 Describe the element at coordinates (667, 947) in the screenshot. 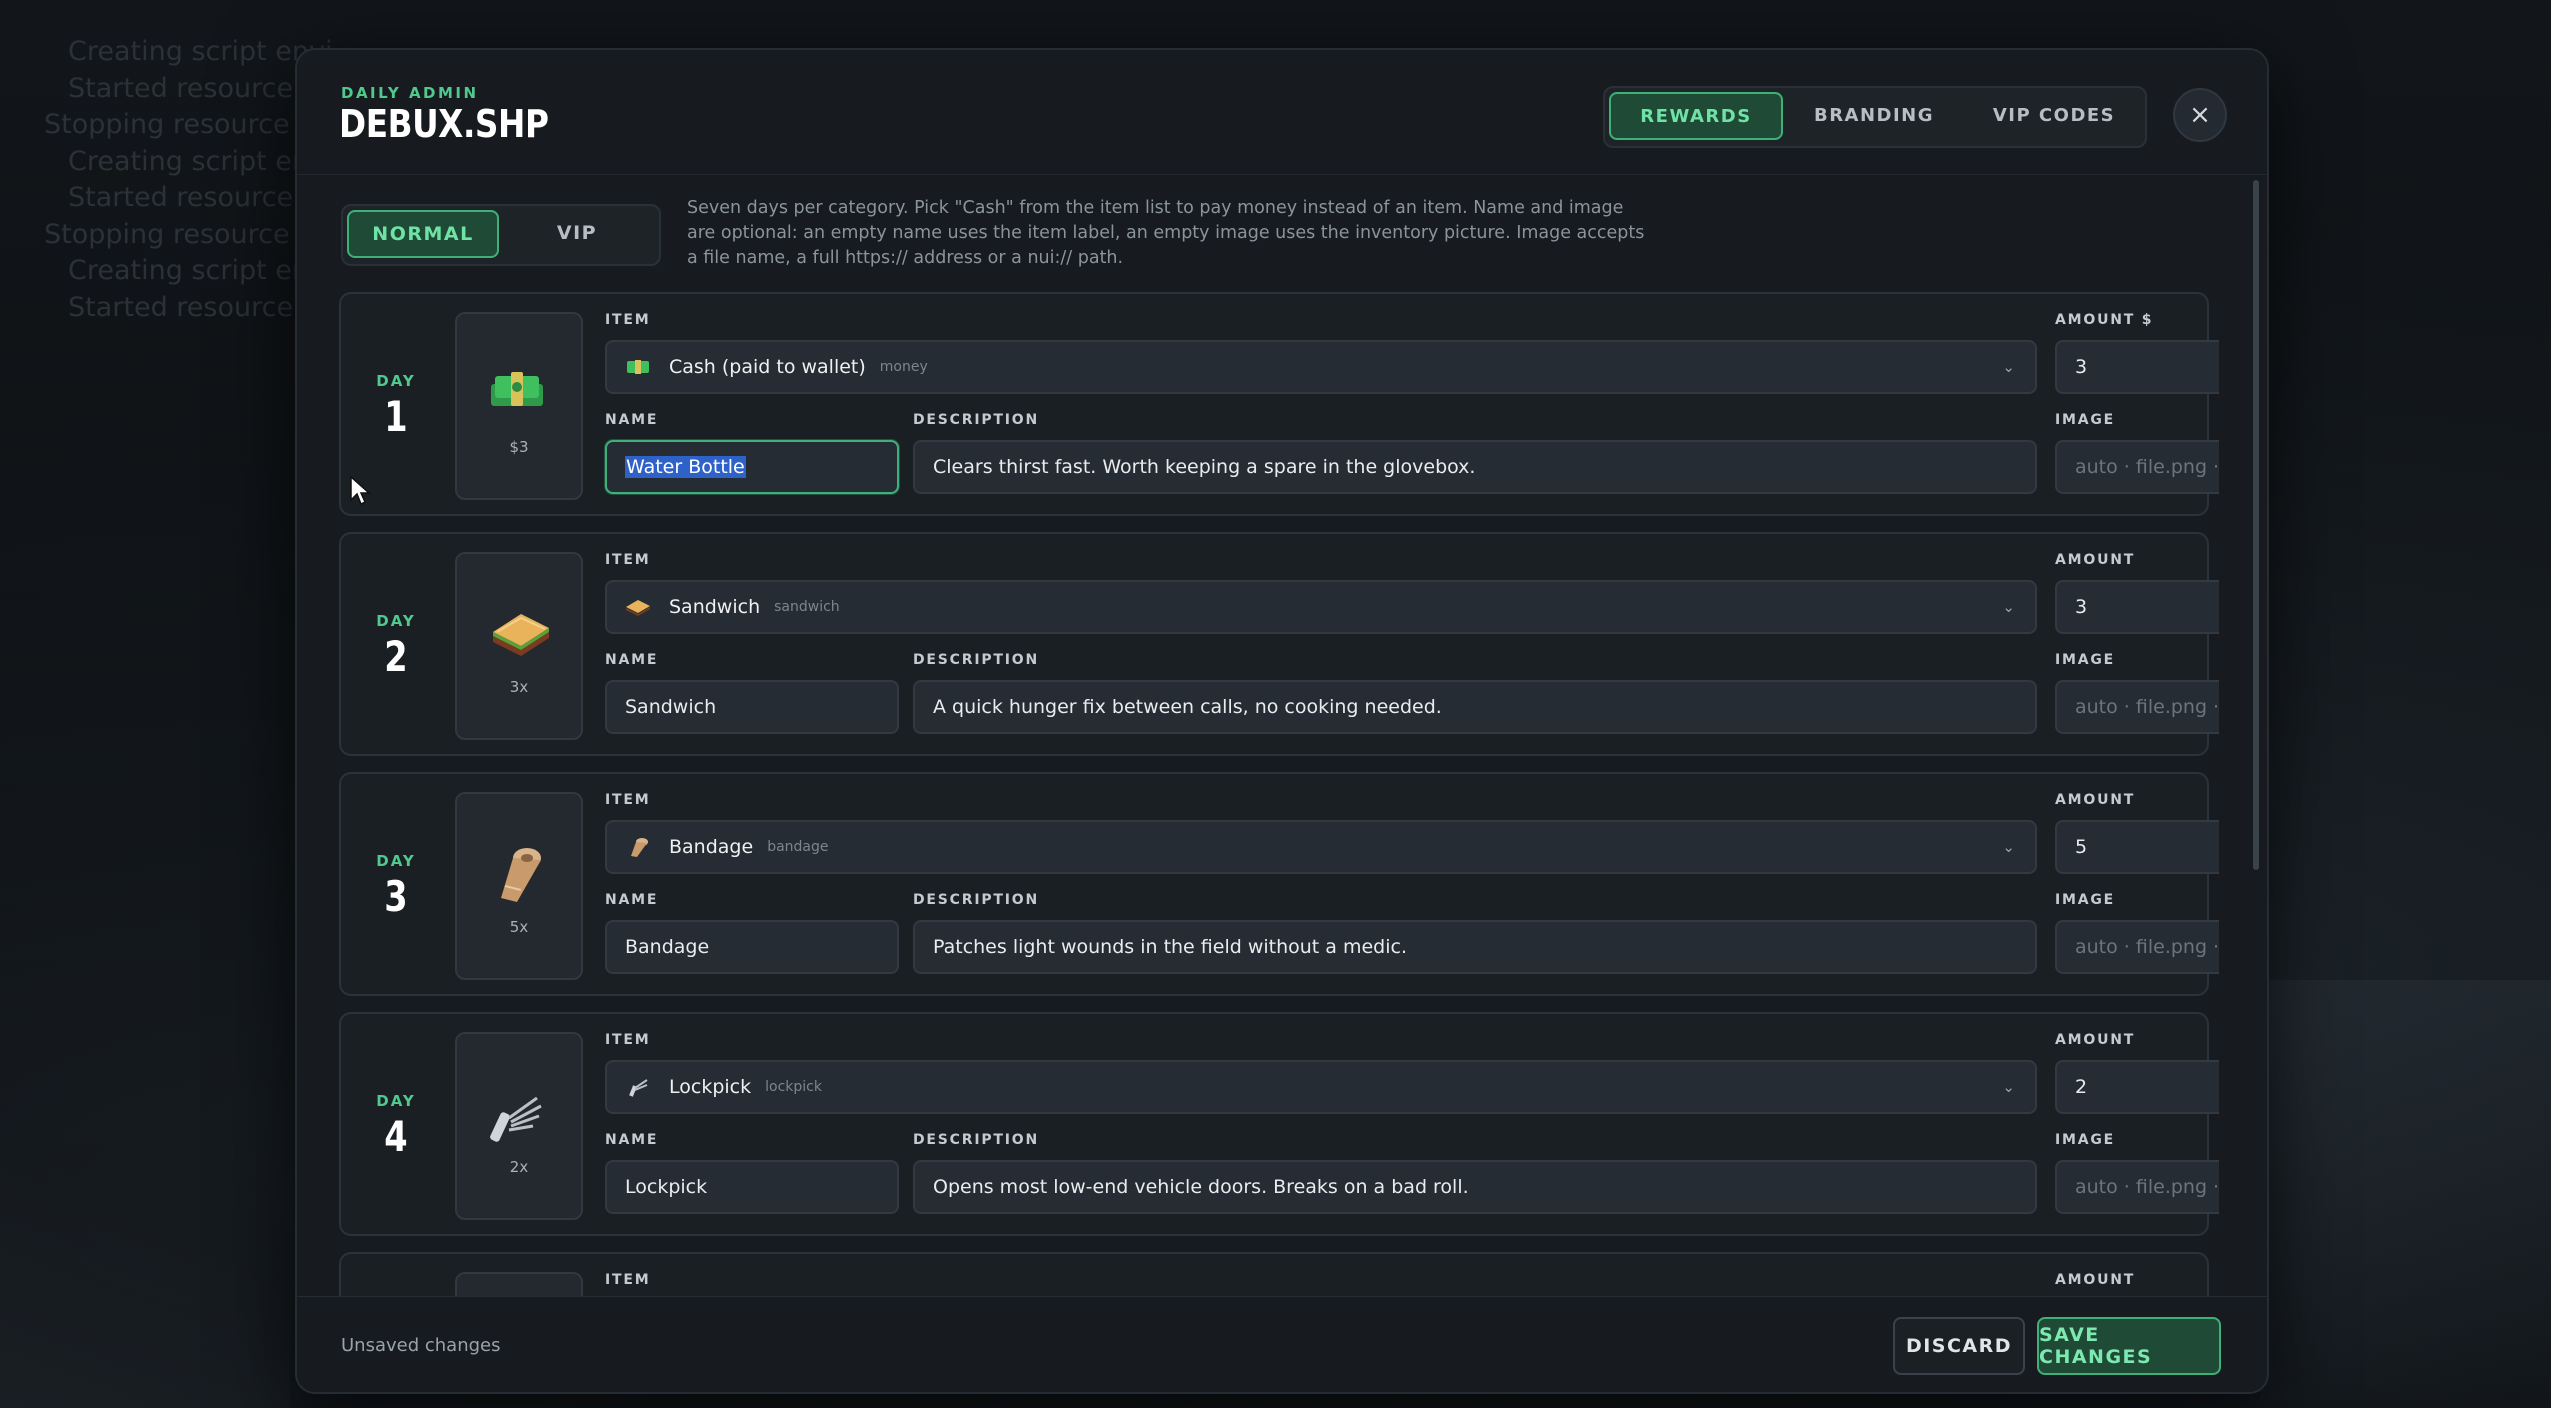

I see `name-value: Bandage` at that location.